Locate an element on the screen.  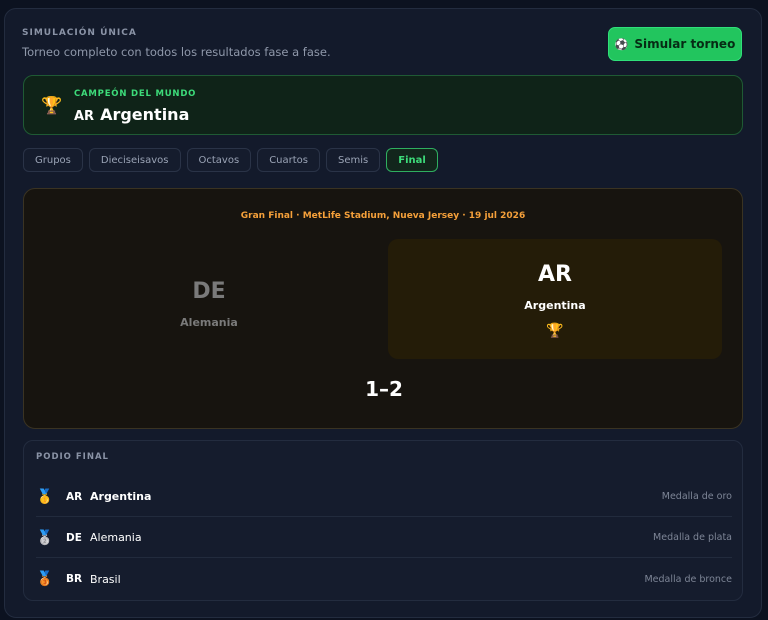
loser-team: DE Alemania is located at coordinates (209, 299).